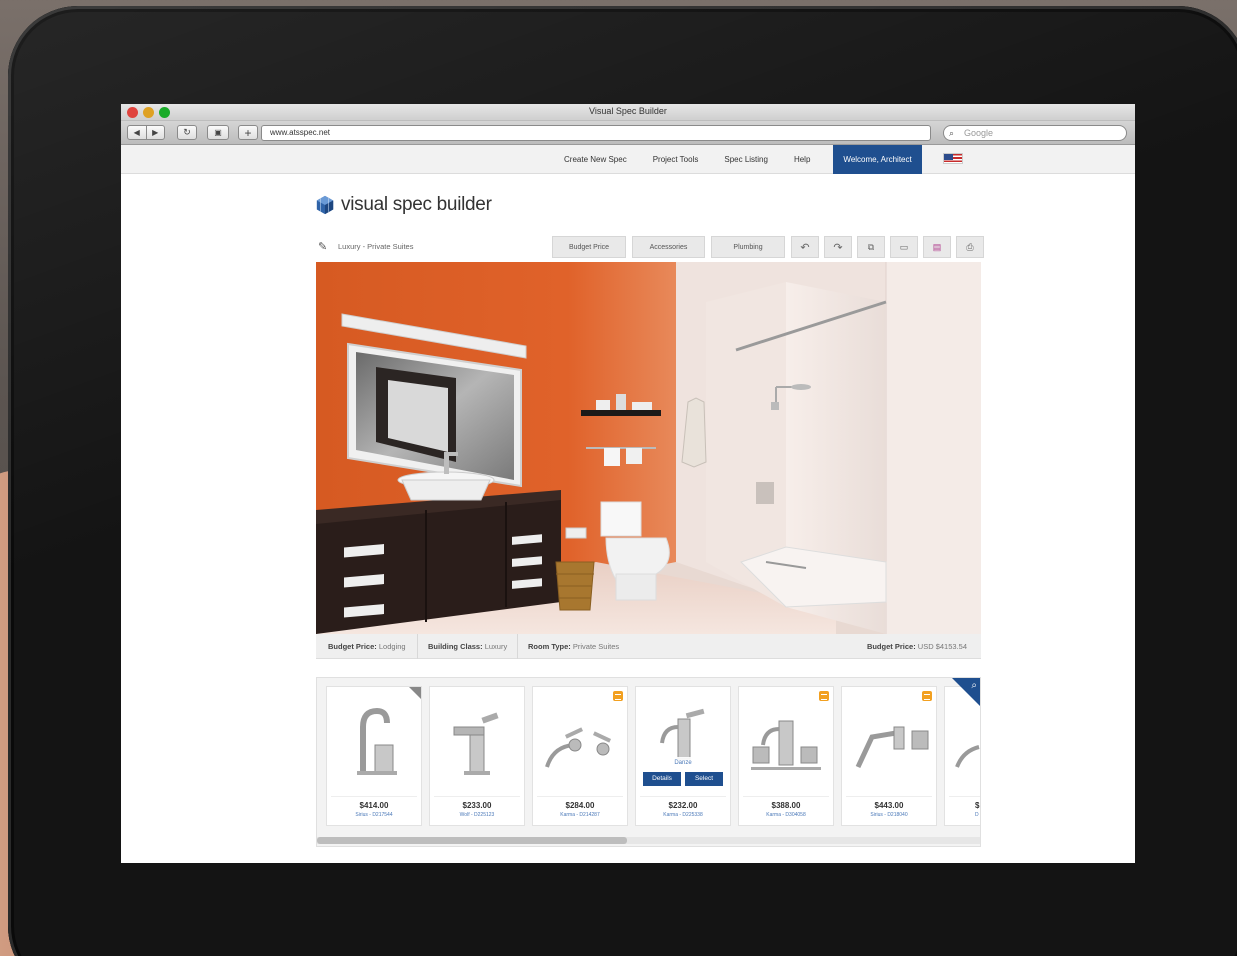  I want to click on spec-title: Luxury - Private Suites, so click(376, 246).